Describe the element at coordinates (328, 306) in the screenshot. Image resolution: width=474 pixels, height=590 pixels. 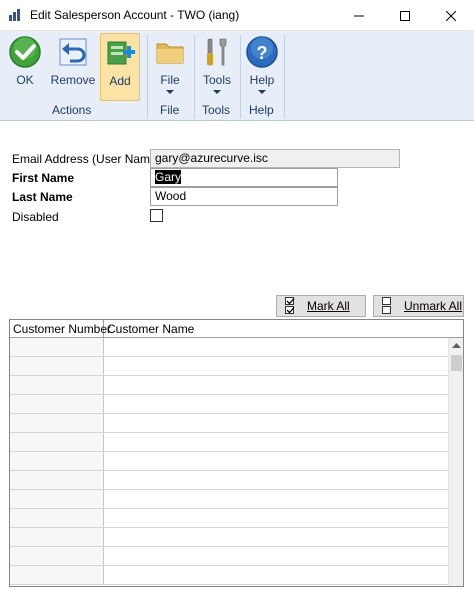
I see `mark-all-label: Mark All` at that location.